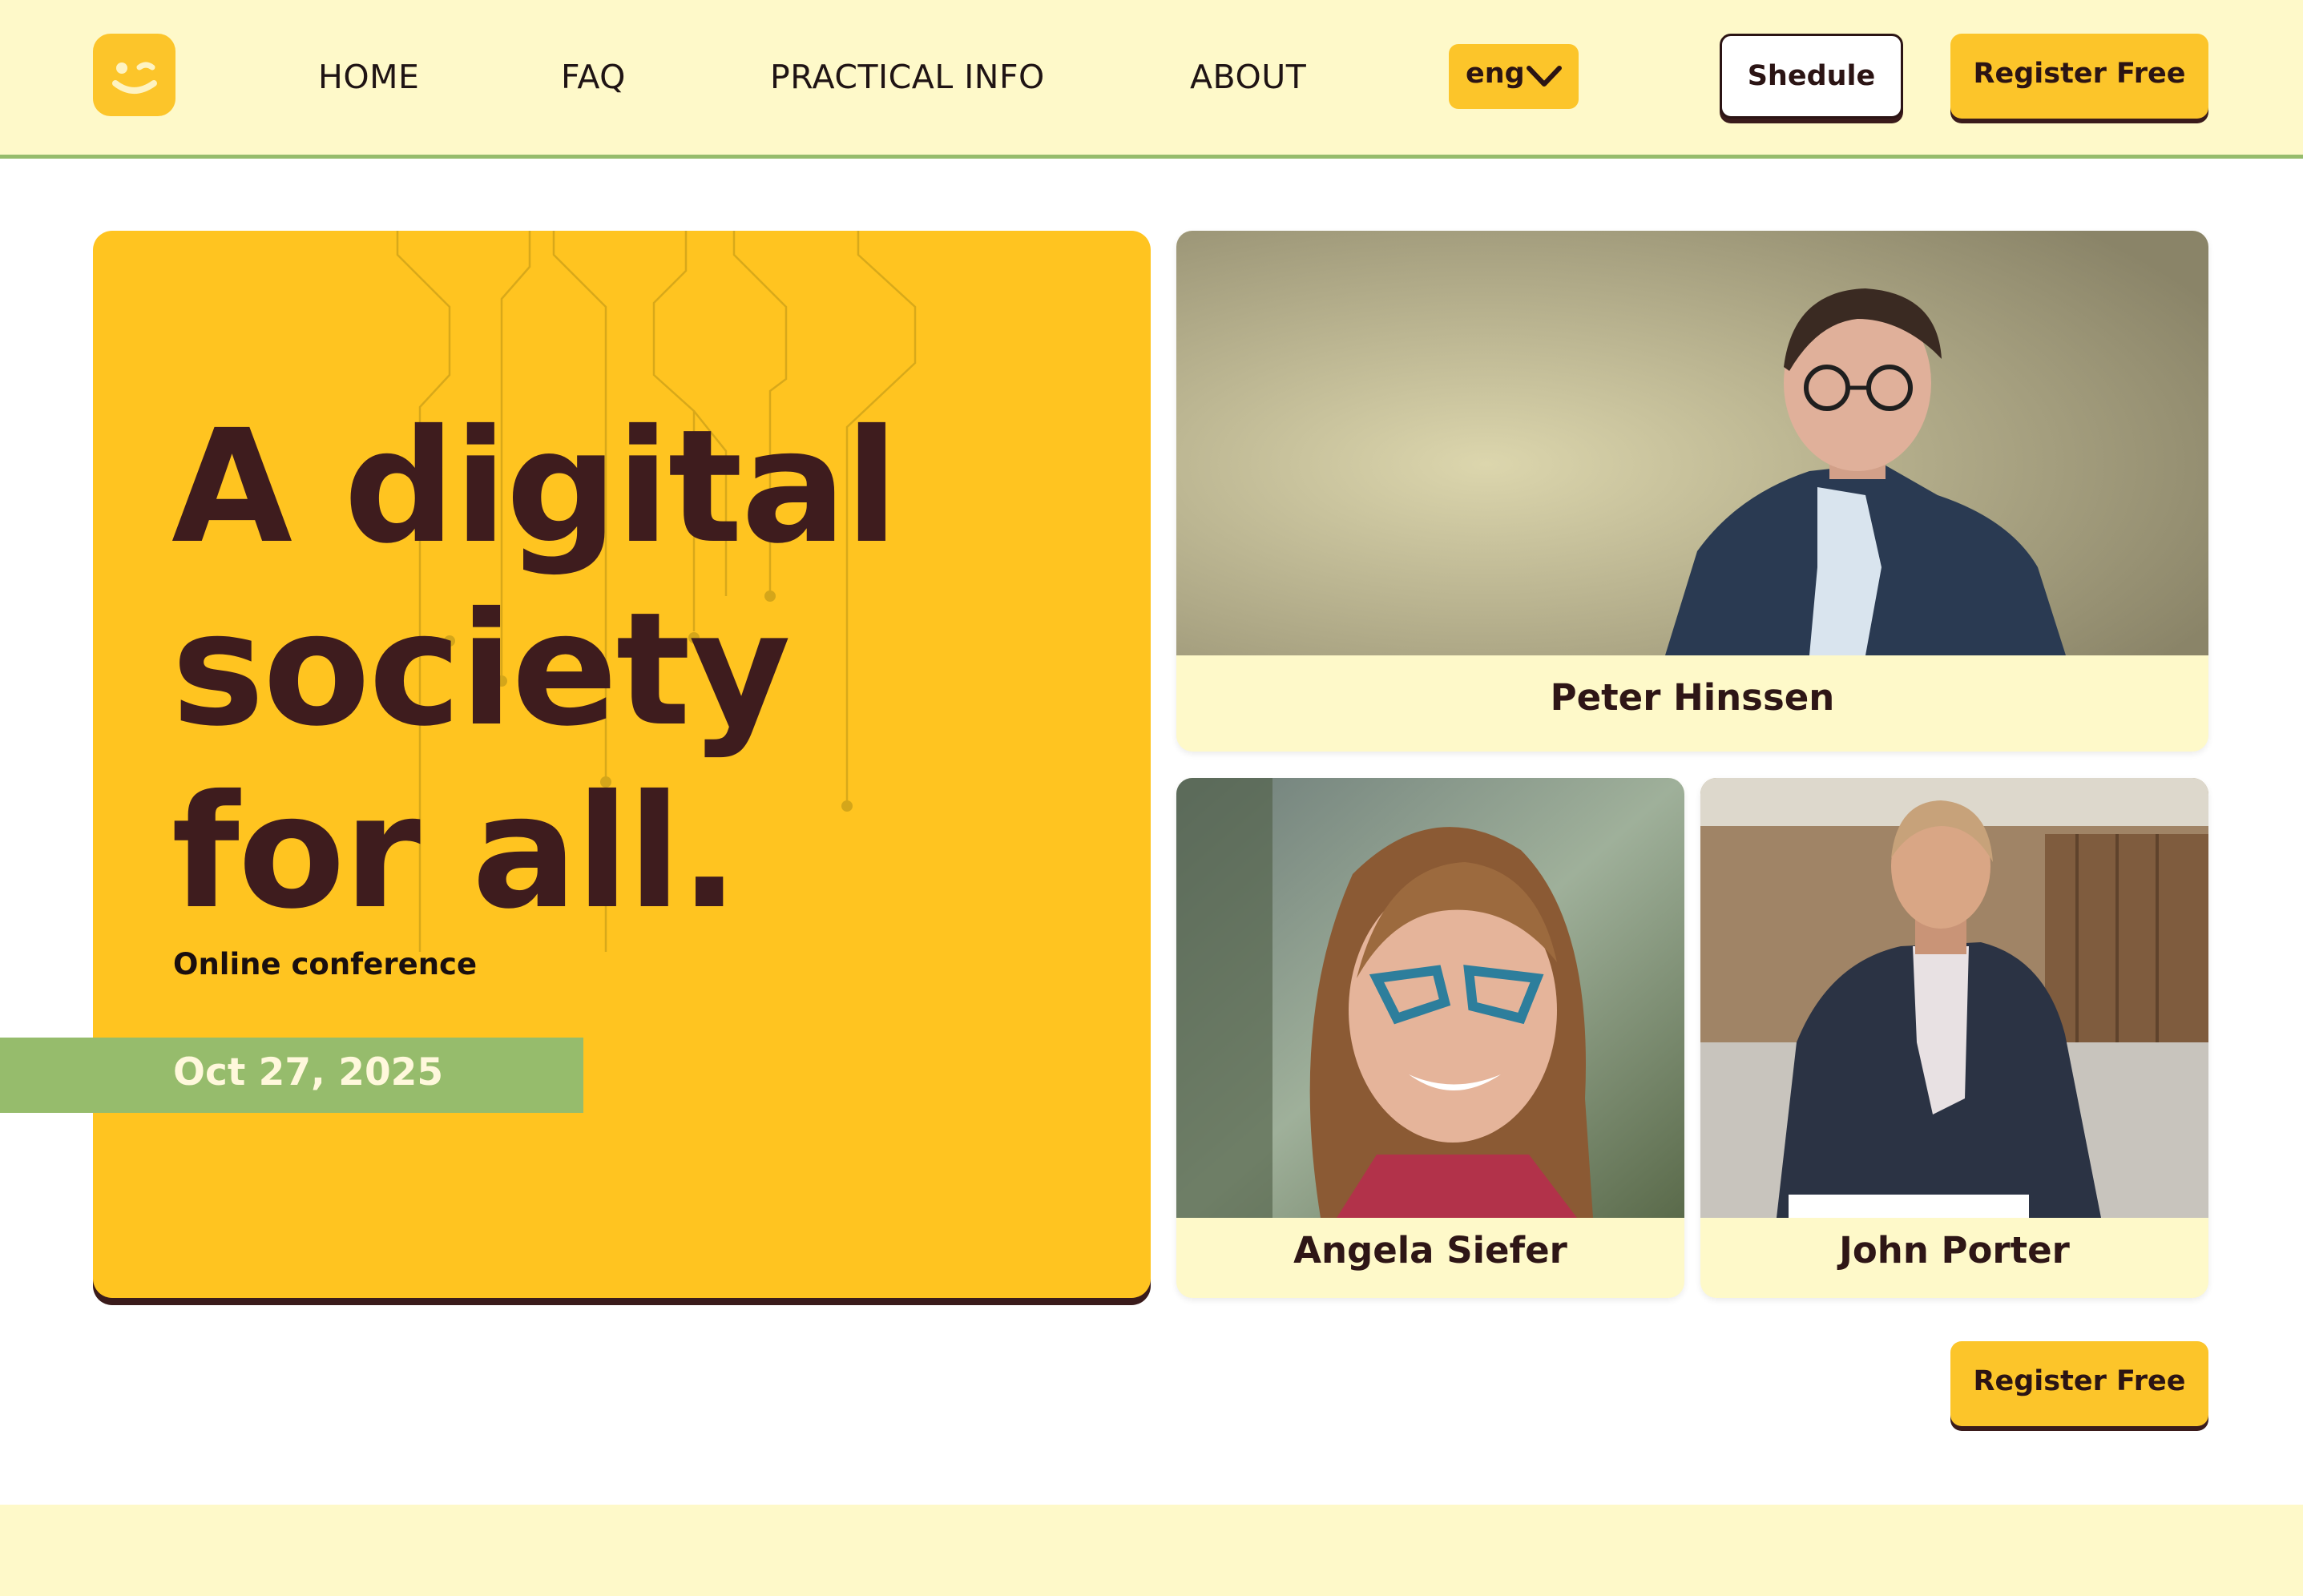 The image size is (2303, 1596). What do you see at coordinates (593, 76) in the screenshot?
I see `nav-faq: FAQ` at bounding box center [593, 76].